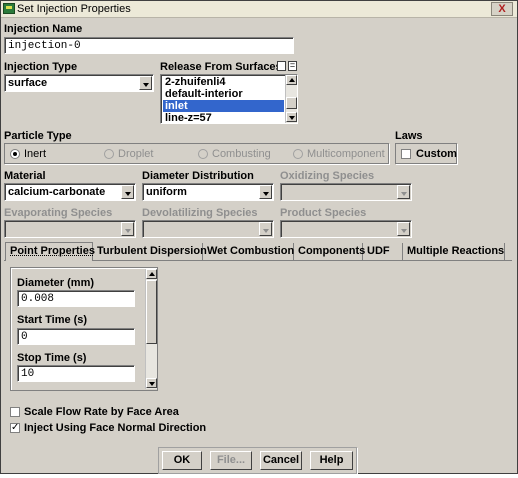  Describe the element at coordinates (203, 154) in the screenshot. I see `radio-combusting` at that location.